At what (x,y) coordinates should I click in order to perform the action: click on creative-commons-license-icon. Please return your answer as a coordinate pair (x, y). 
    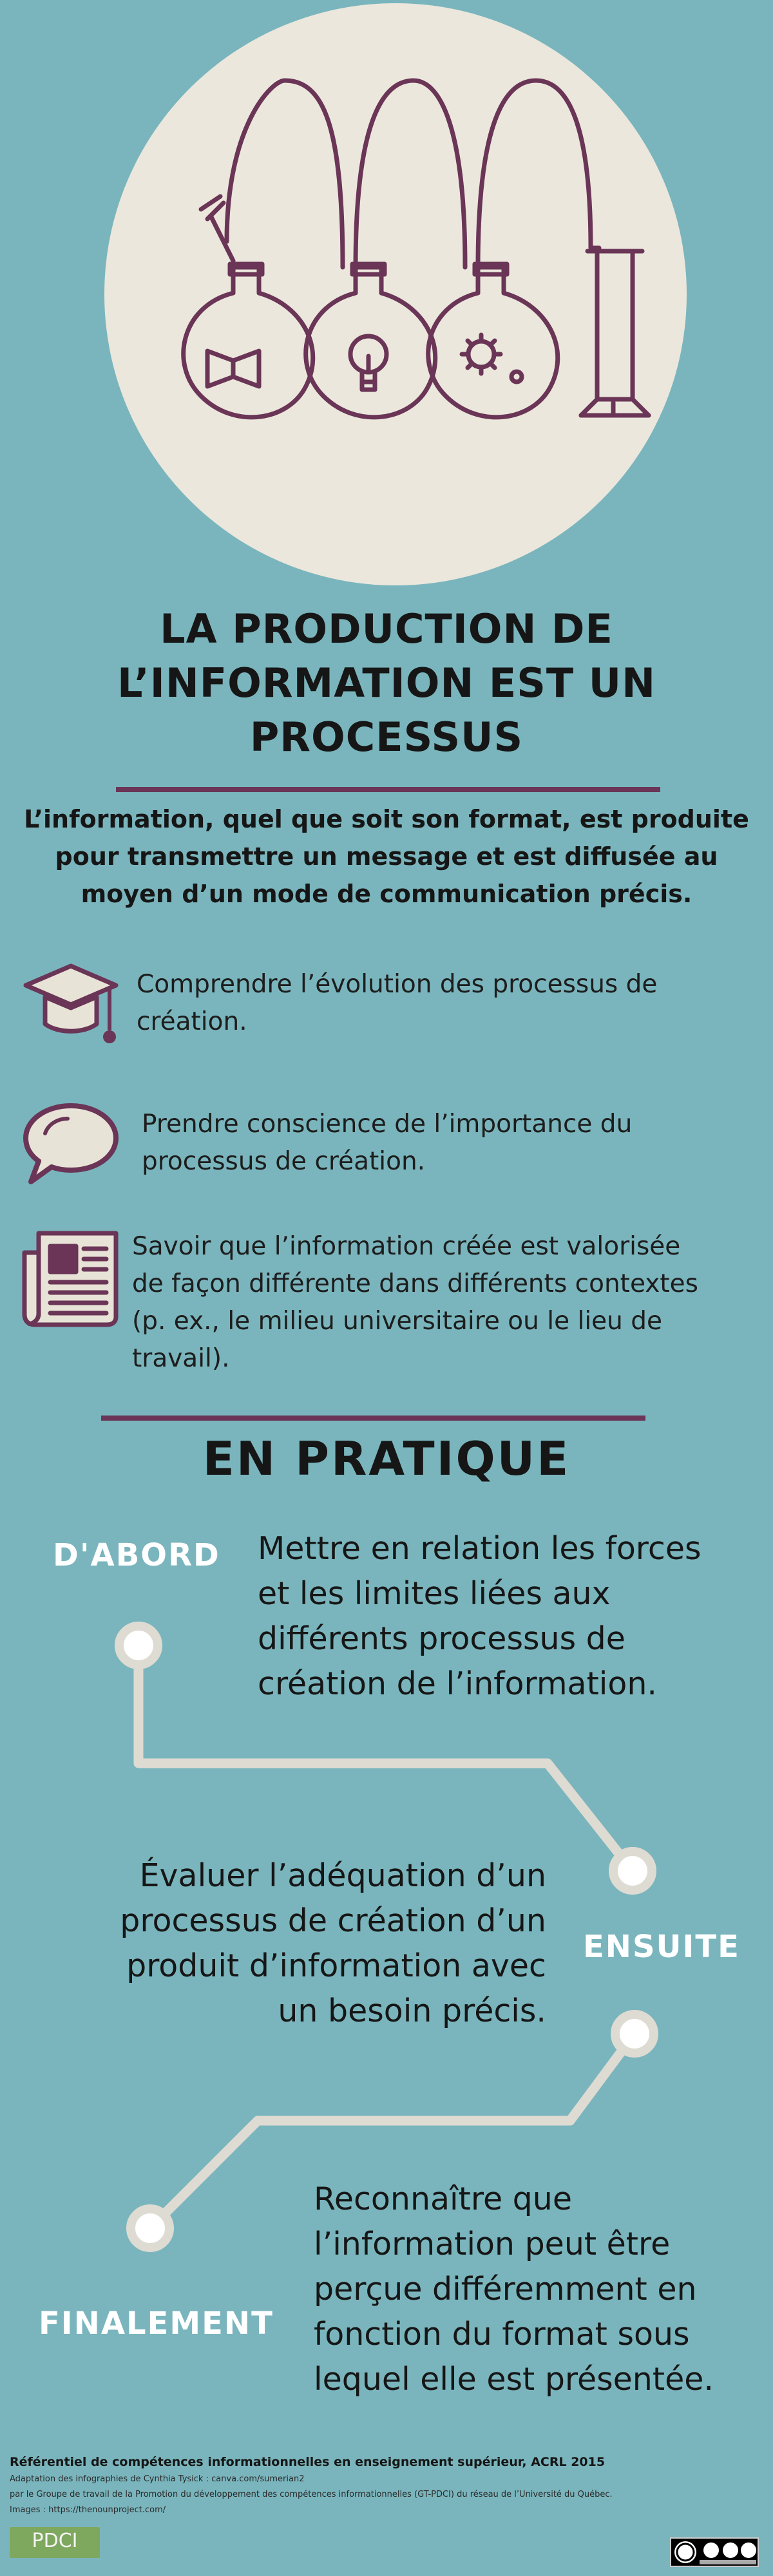
    Looking at the image, I should click on (714, 2552).